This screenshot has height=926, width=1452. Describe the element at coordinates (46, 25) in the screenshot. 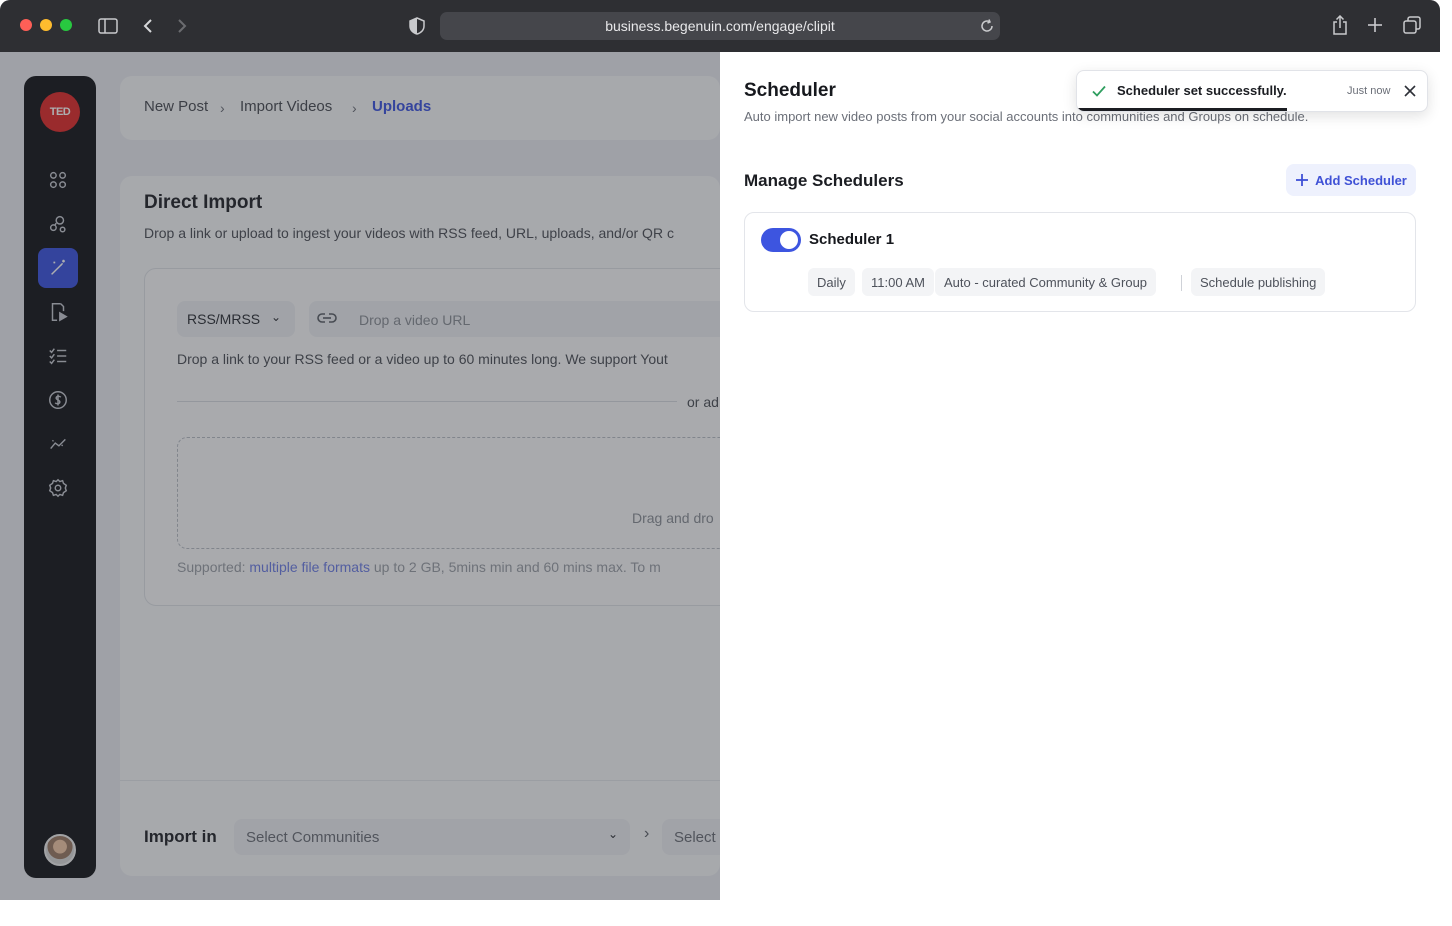

I see `minimize-window-button` at that location.